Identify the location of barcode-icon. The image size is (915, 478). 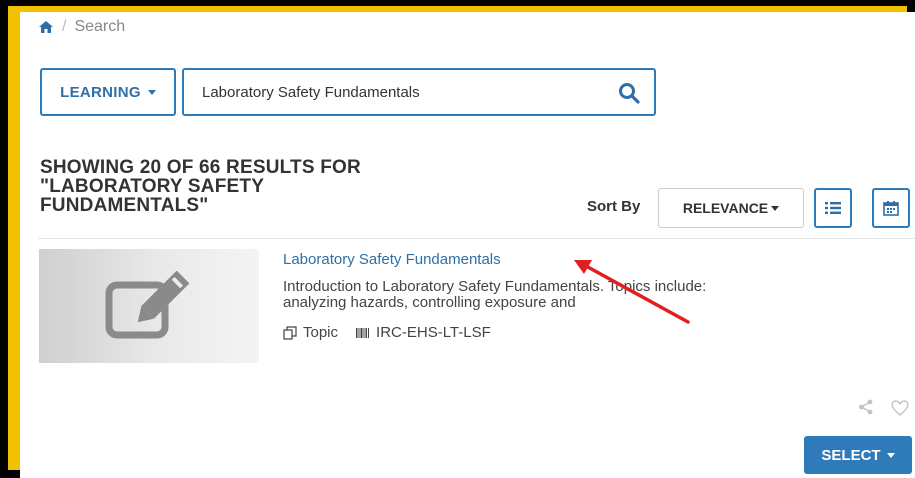
(363, 332).